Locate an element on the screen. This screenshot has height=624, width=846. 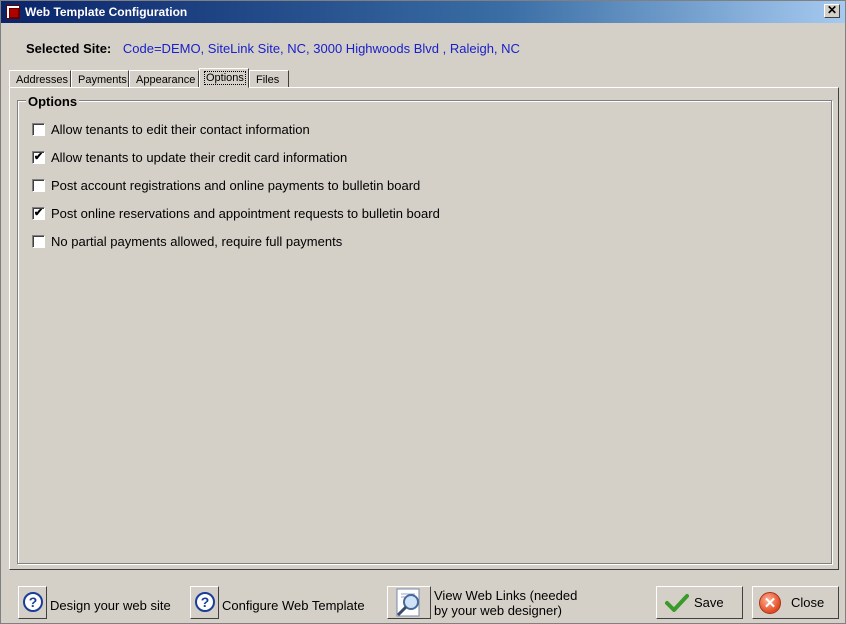
close-button: ✕ Close is located at coordinates (795, 602).